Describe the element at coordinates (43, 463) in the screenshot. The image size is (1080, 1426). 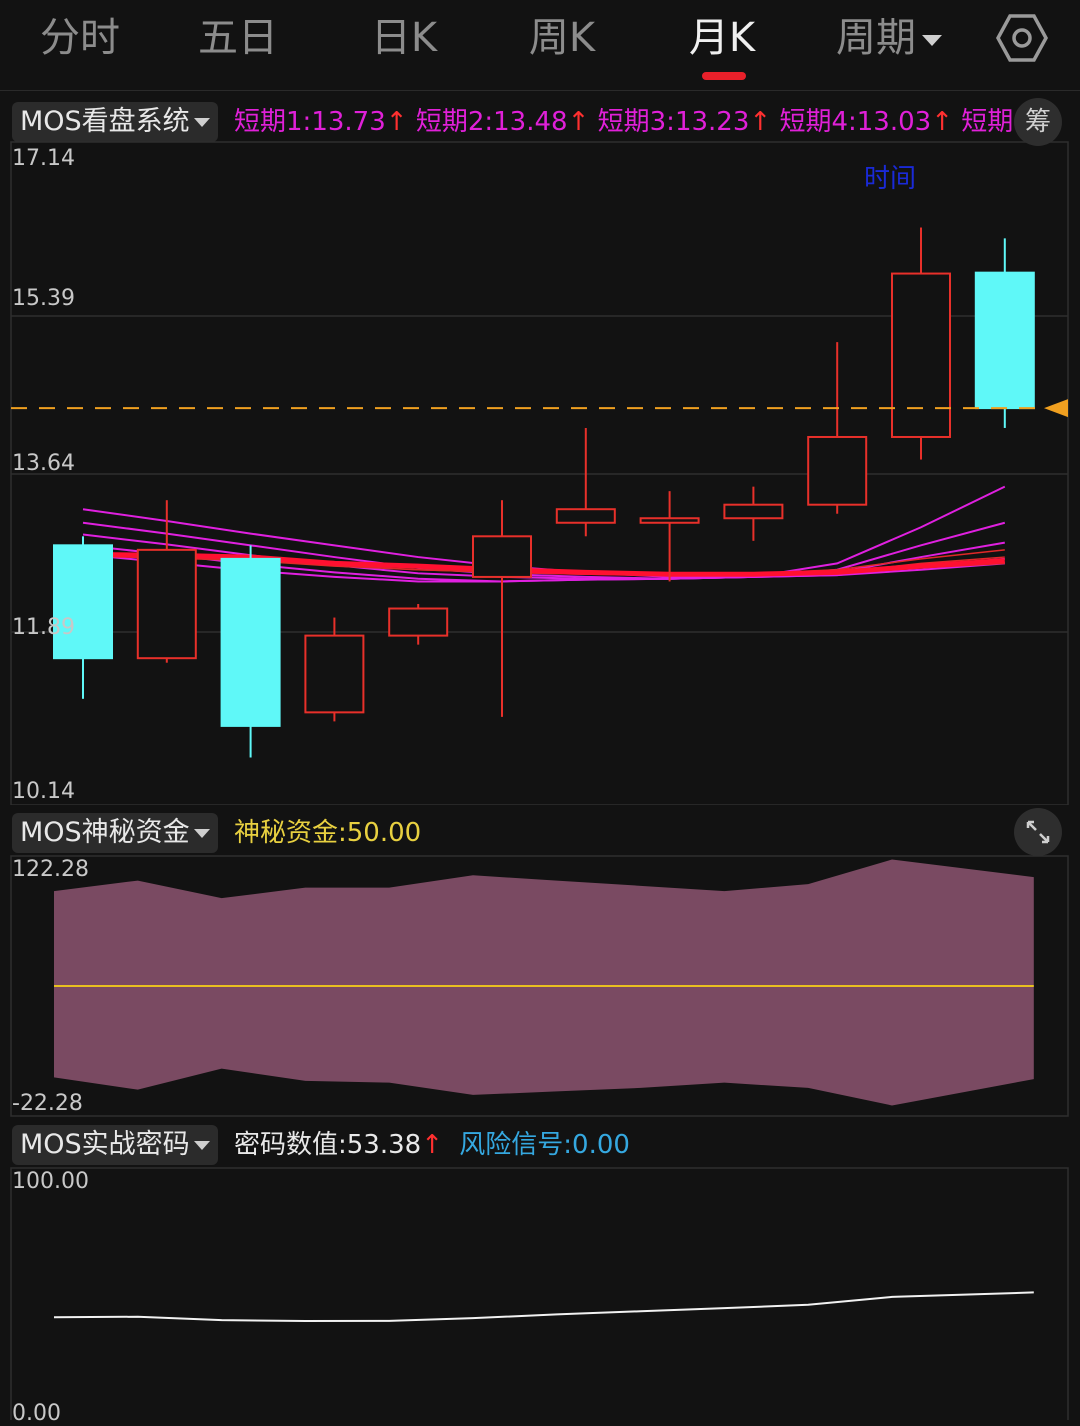
I see `y-tick-label: 13.64` at that location.